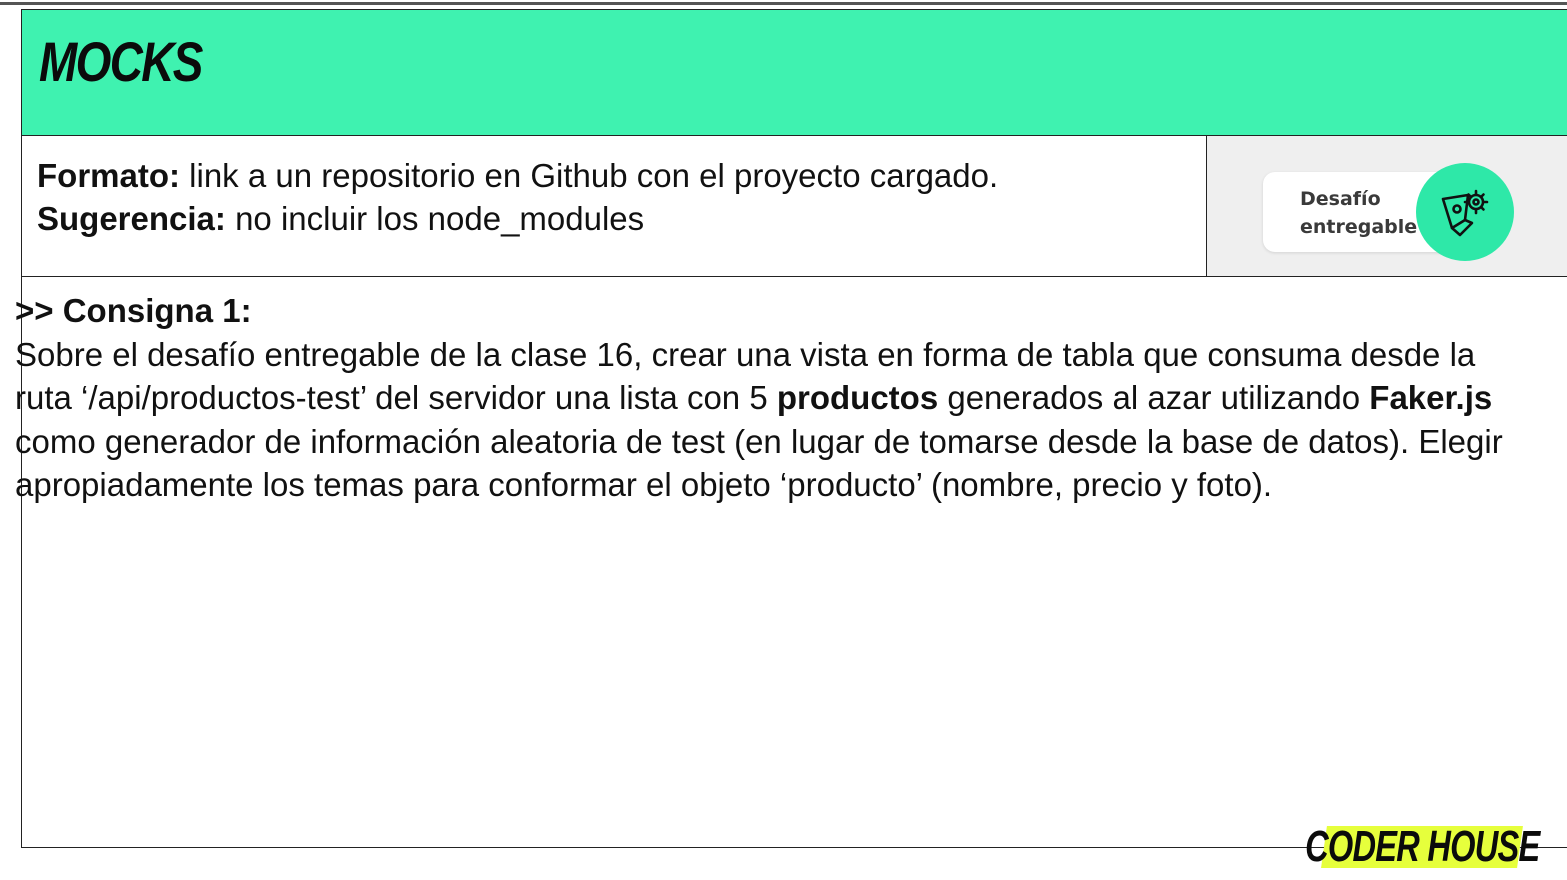 This screenshot has height=880, width=1567. I want to click on badge-line-1: Desafío, so click(1340, 199).